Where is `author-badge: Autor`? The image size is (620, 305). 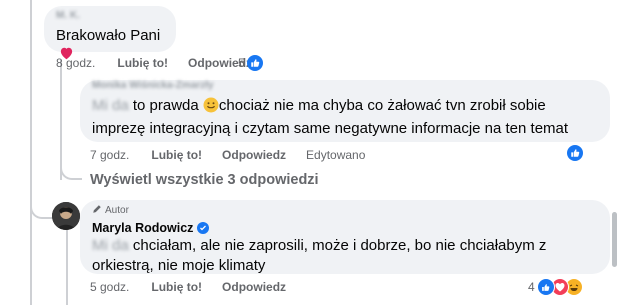
author-badge: Autor is located at coordinates (345, 210).